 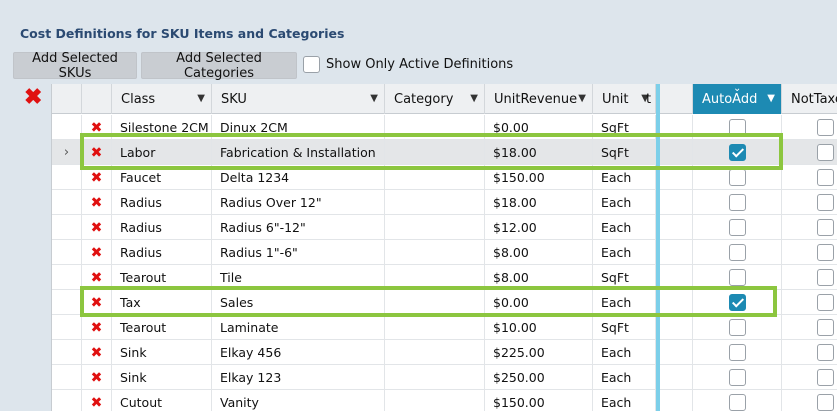 I want to click on cell-class: Cutout, so click(x=162, y=400).